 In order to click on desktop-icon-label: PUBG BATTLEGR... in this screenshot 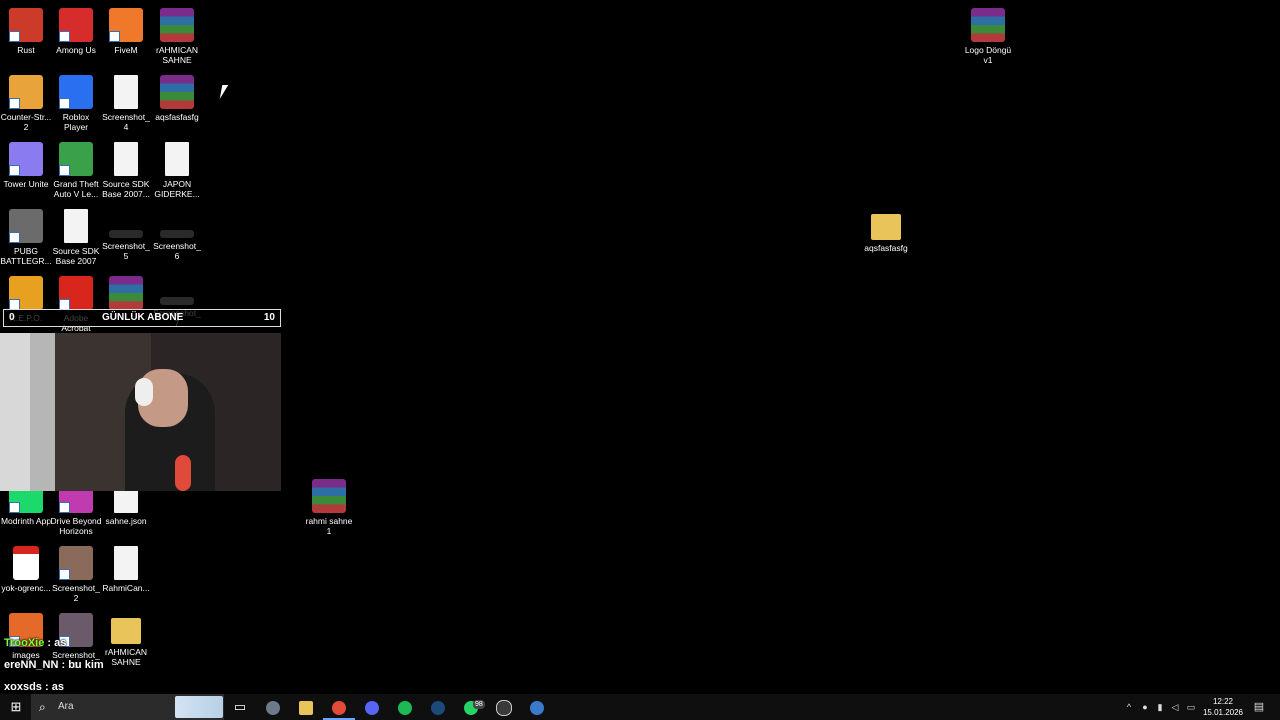, I will do `click(26, 256)`.